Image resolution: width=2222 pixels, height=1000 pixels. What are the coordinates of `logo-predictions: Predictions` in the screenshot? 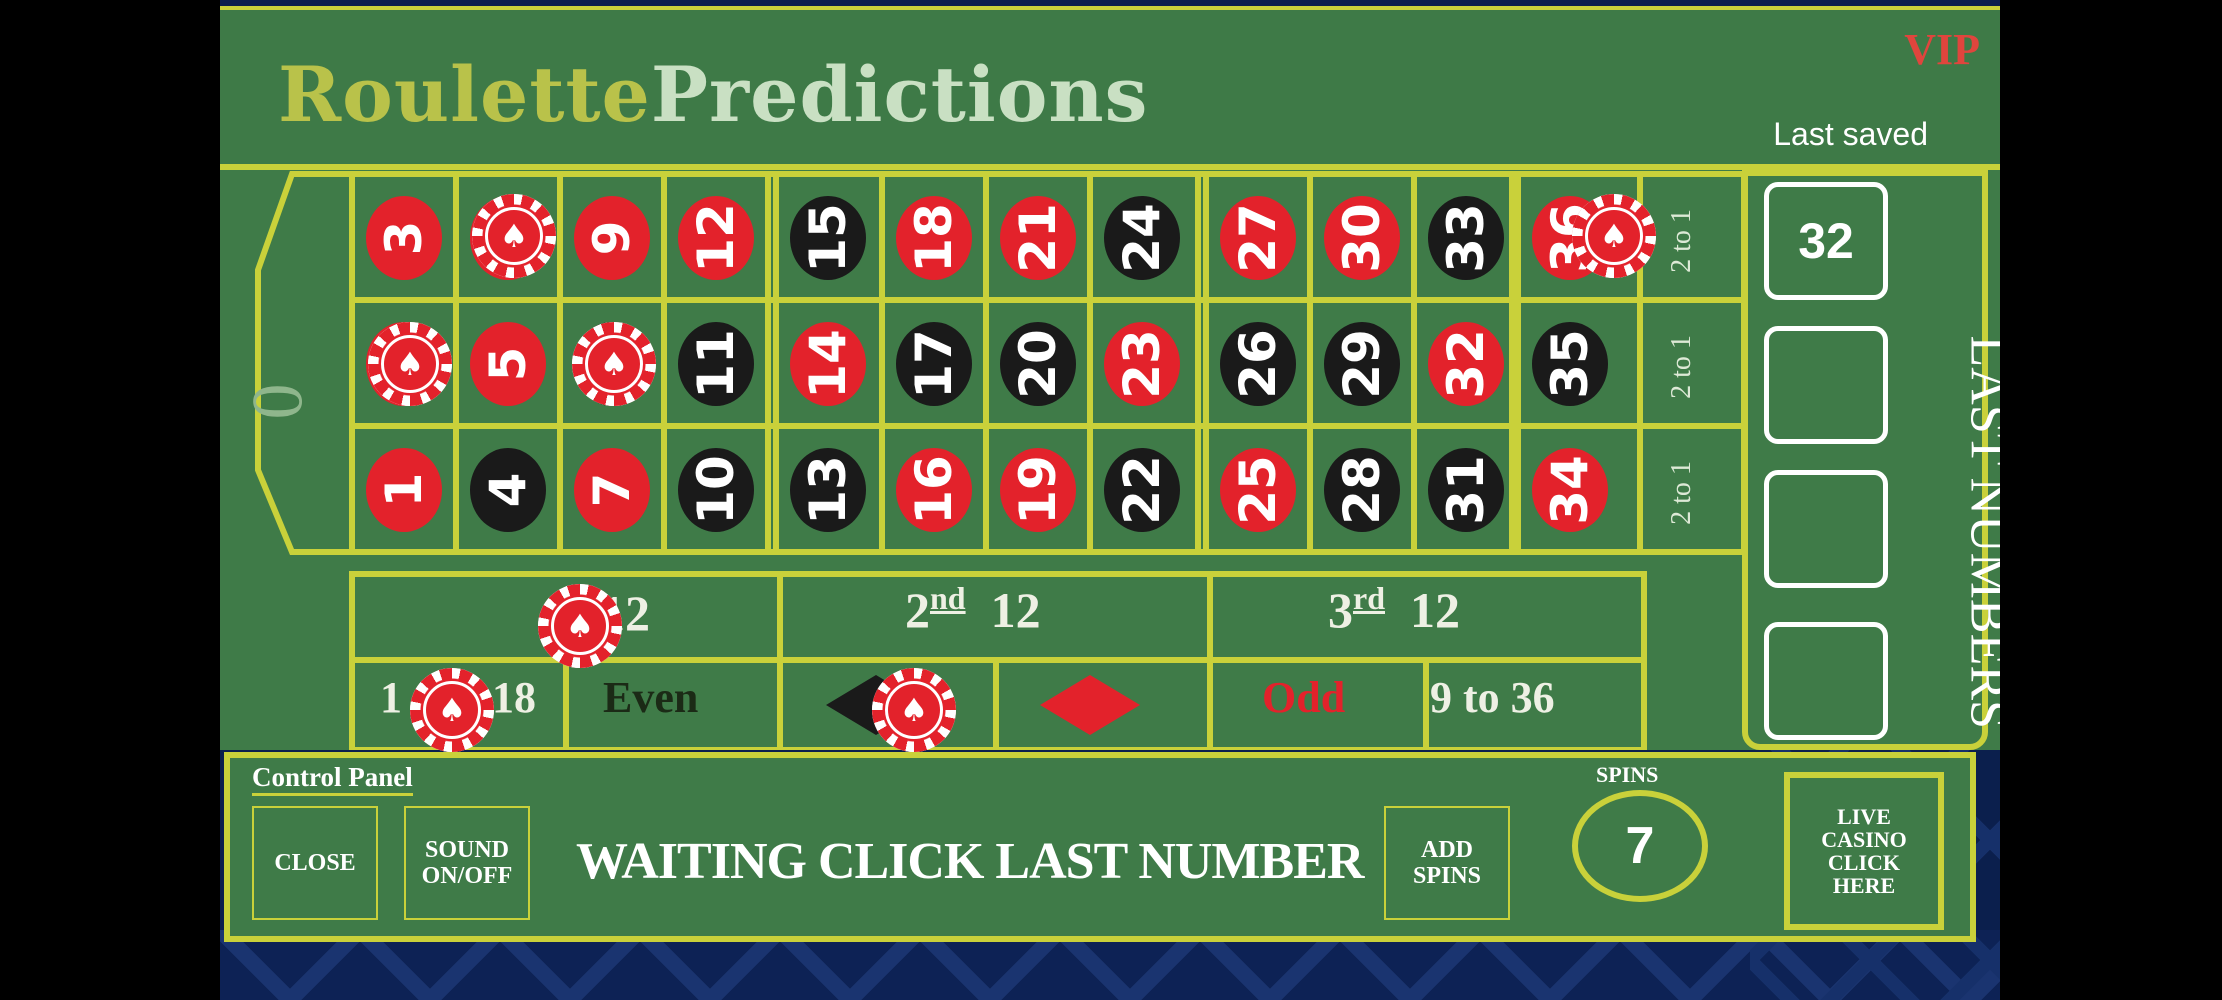 It's located at (899, 94).